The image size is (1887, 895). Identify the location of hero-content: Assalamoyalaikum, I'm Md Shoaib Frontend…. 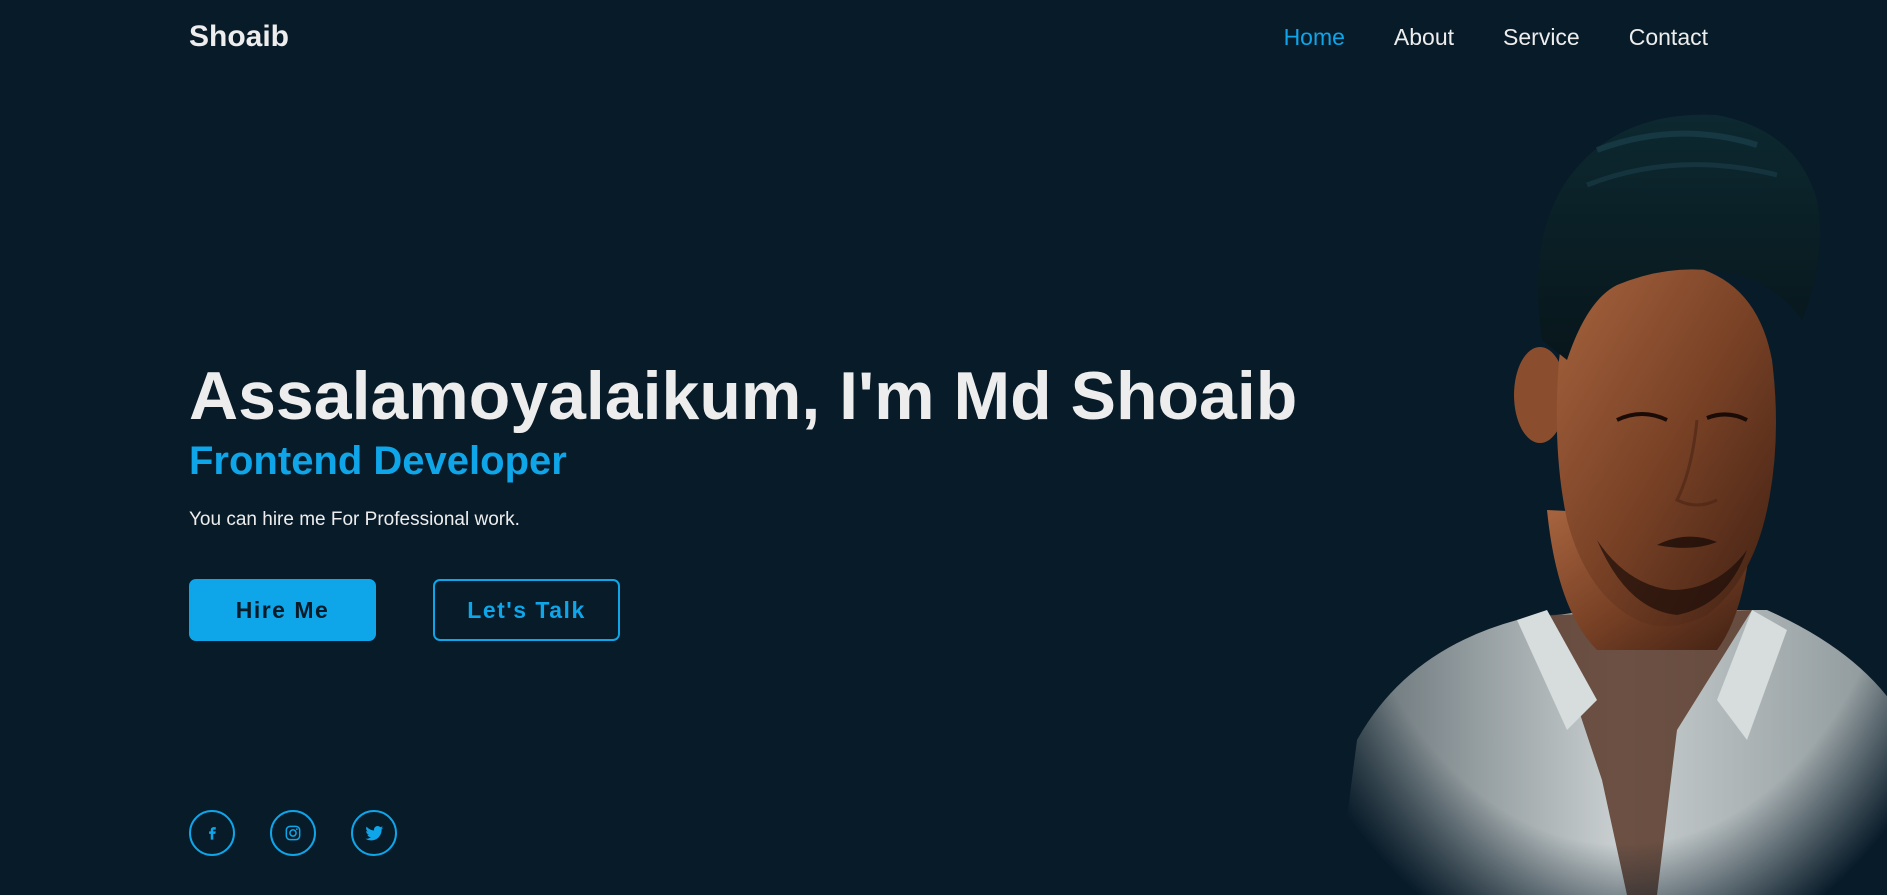
(764, 443).